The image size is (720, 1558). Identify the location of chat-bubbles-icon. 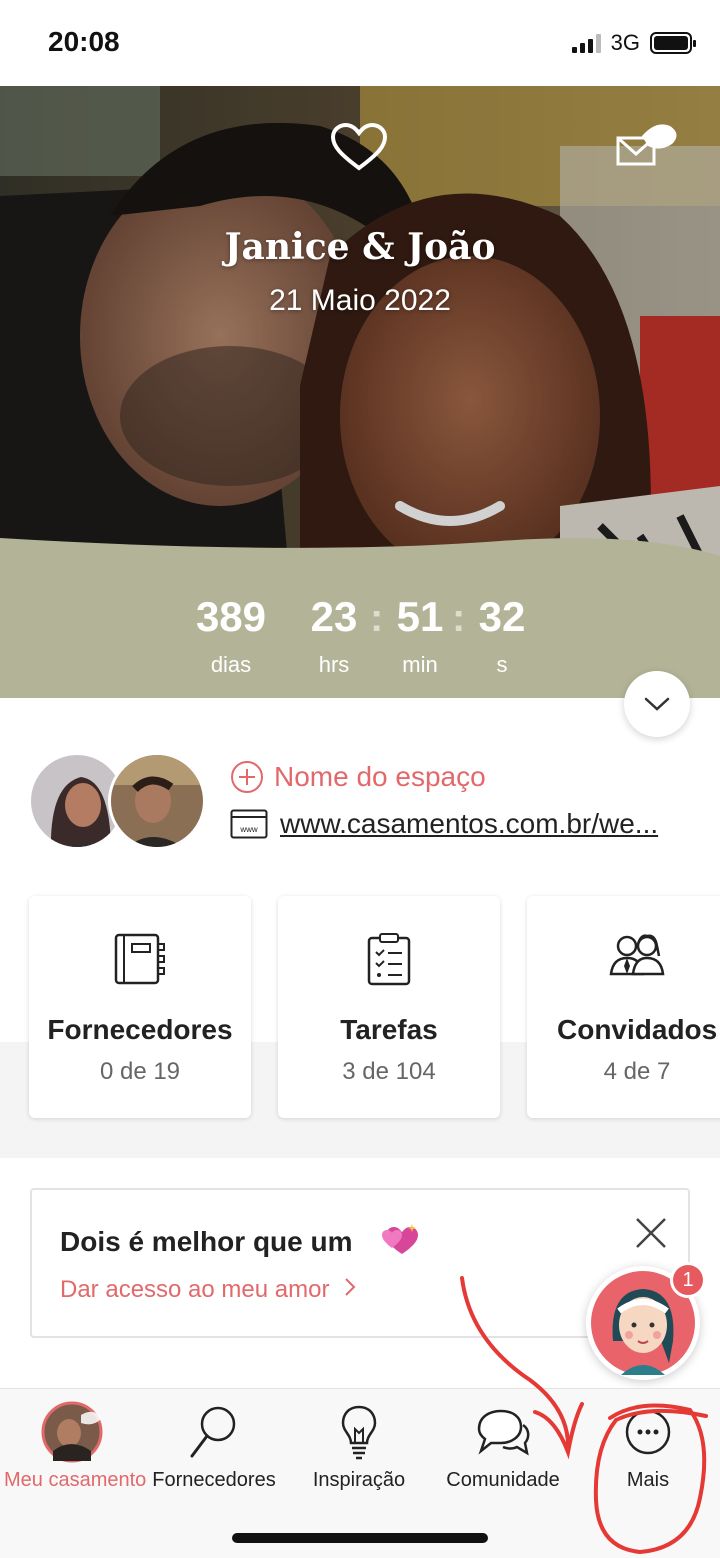
(503, 1432).